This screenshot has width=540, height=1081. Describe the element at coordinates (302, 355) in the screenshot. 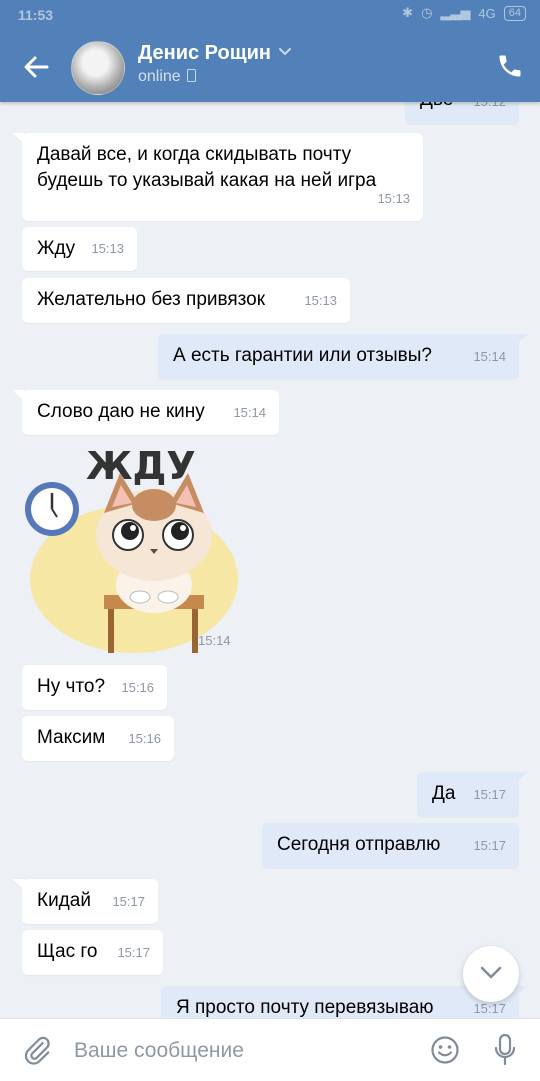

I see `message-text: А есть гарантии или отзывы?` at that location.